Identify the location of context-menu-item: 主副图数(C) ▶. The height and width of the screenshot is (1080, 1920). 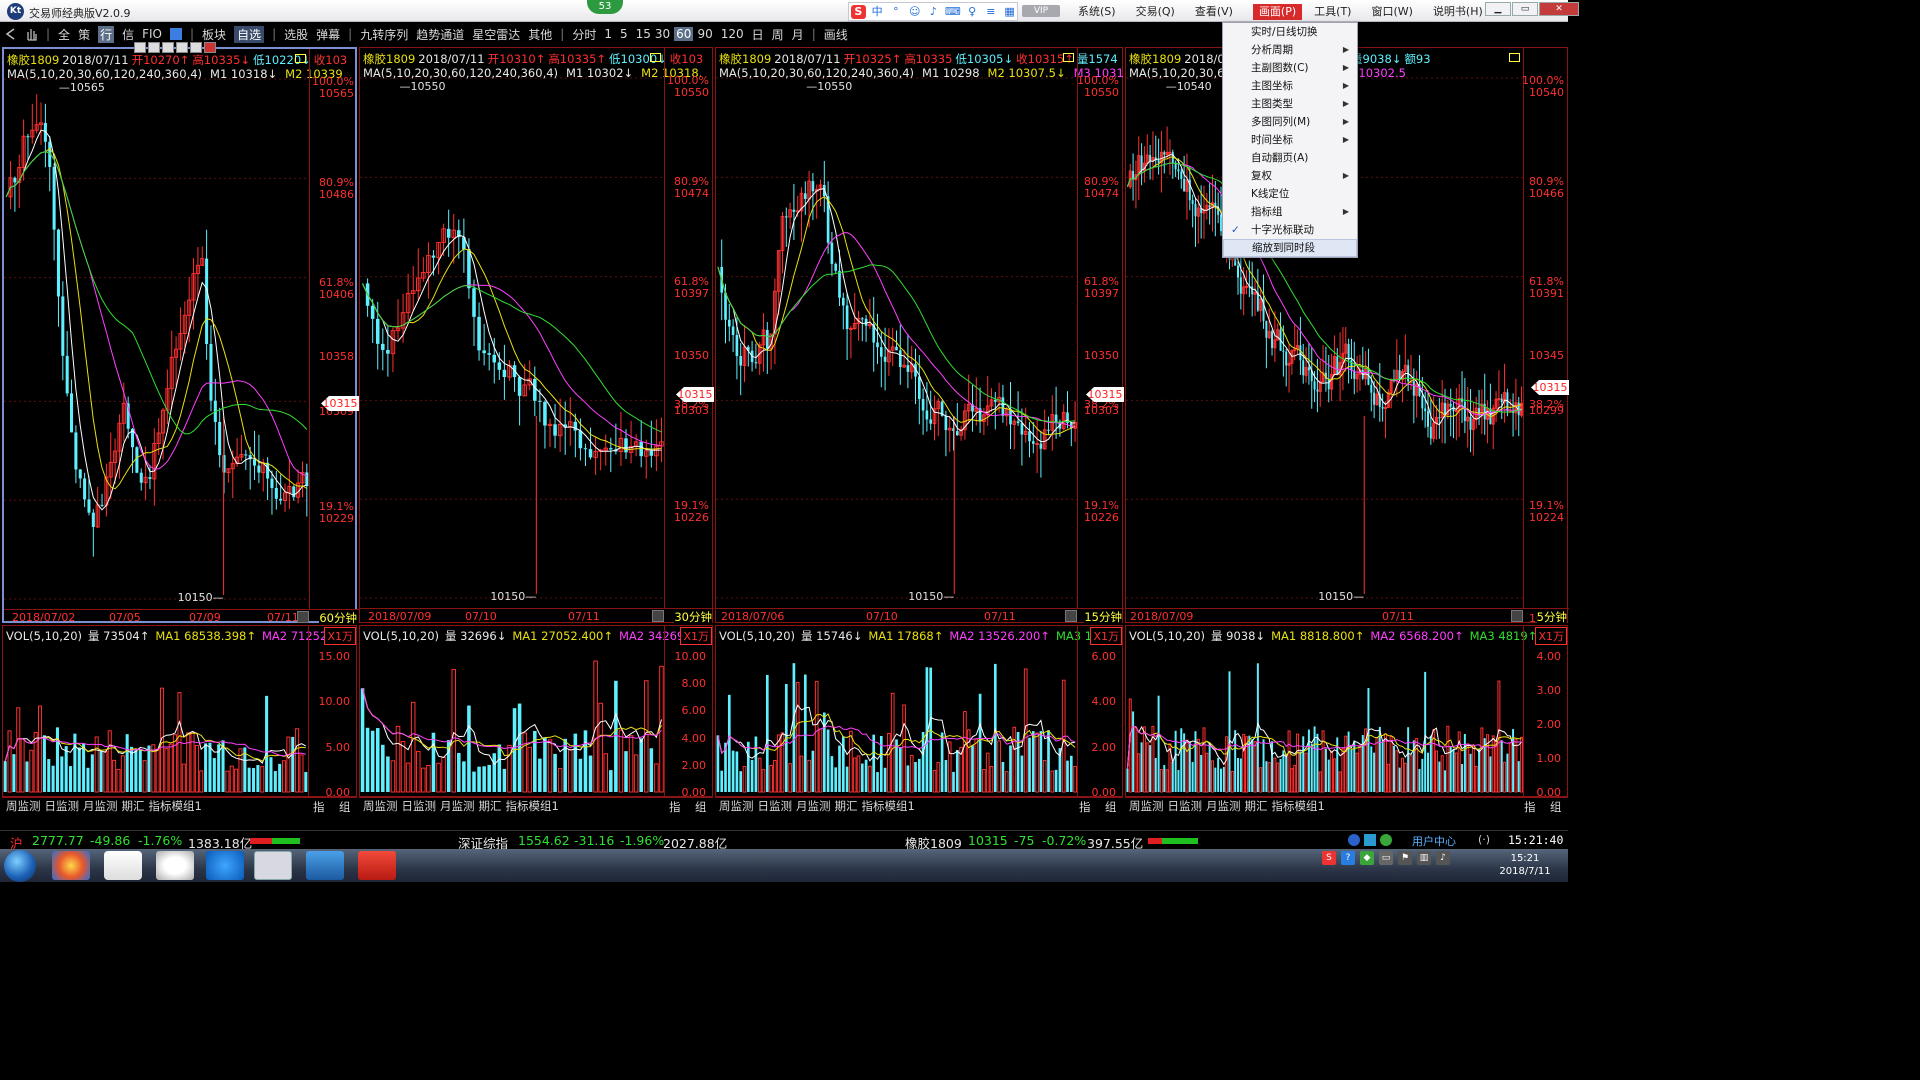
(1290, 68).